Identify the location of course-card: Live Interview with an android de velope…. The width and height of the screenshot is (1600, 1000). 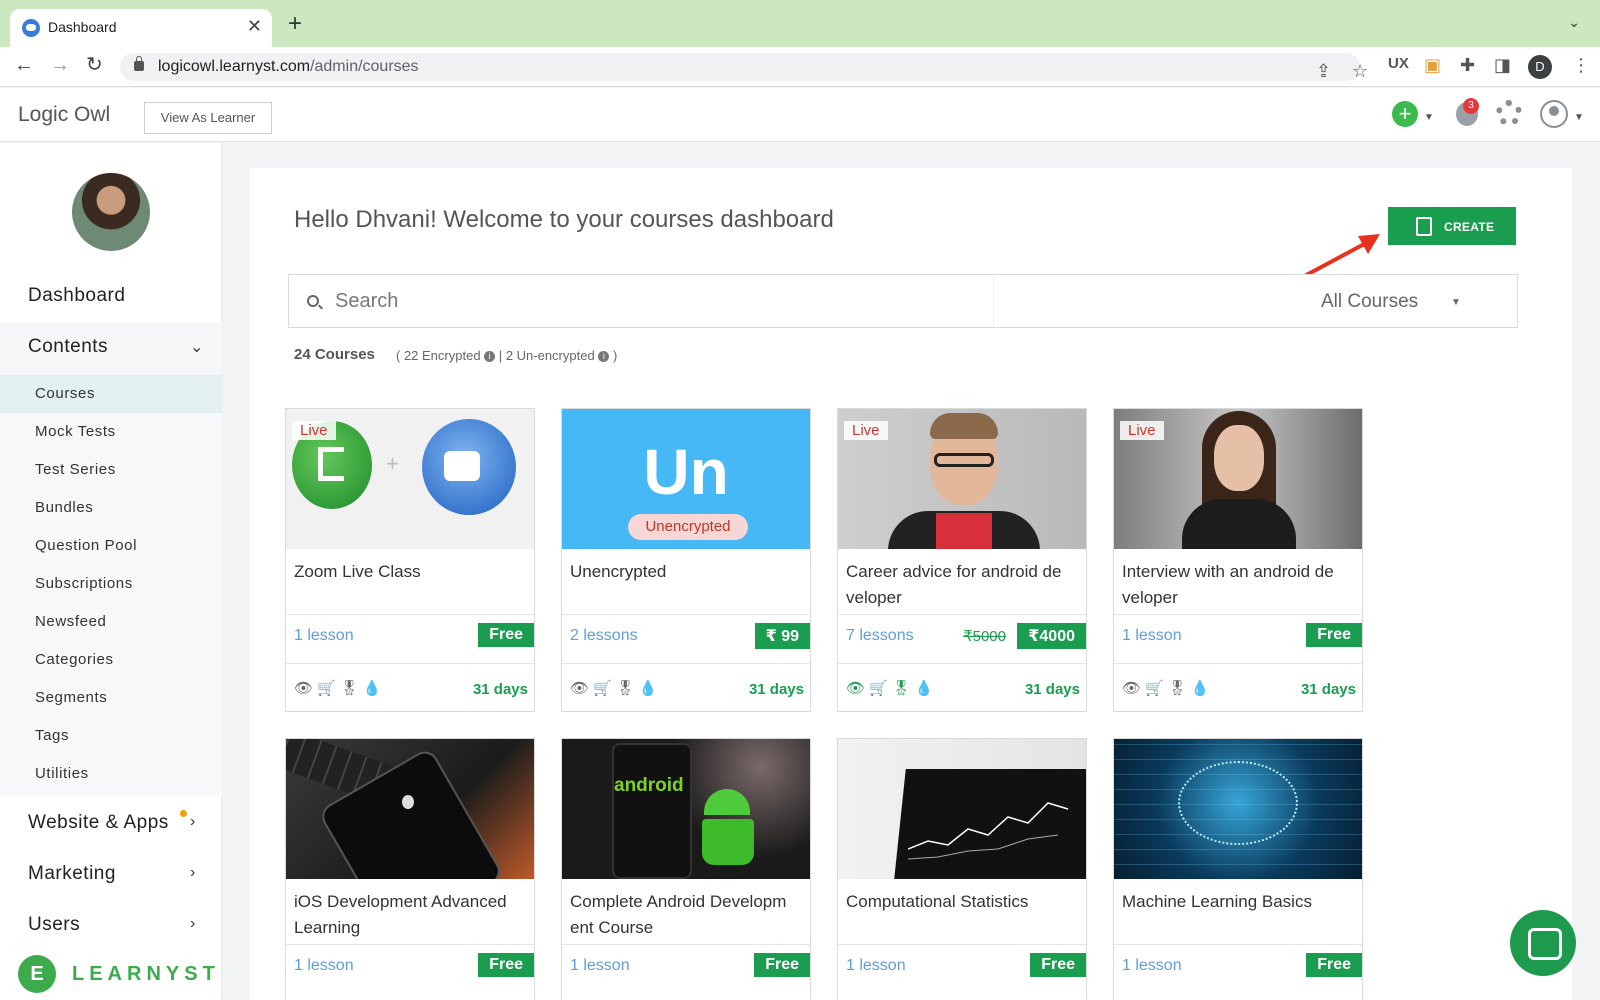
(1238, 560).